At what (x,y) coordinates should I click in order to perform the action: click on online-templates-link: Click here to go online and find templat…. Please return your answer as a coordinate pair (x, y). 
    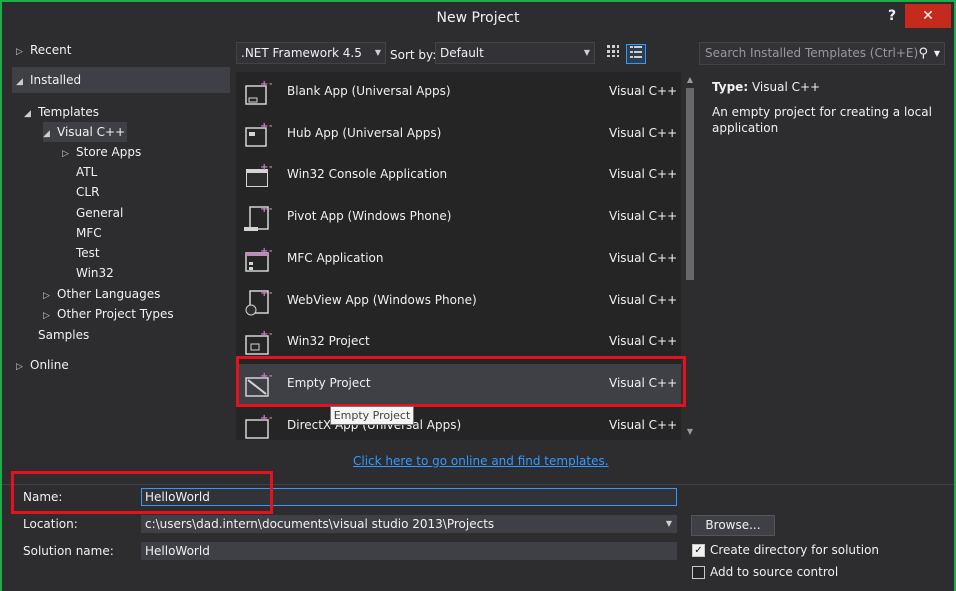
    Looking at the image, I should click on (481, 461).